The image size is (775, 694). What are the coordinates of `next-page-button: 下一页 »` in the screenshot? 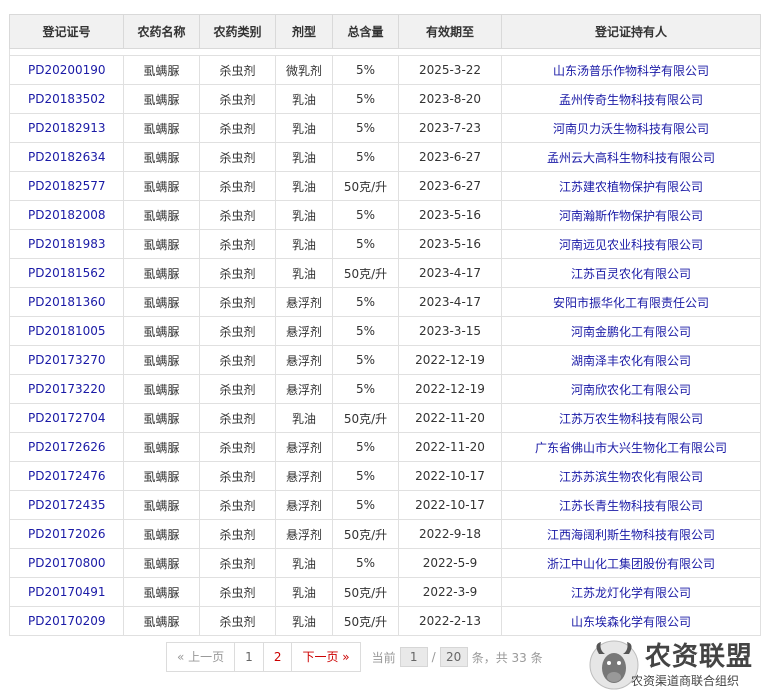 It's located at (326, 657).